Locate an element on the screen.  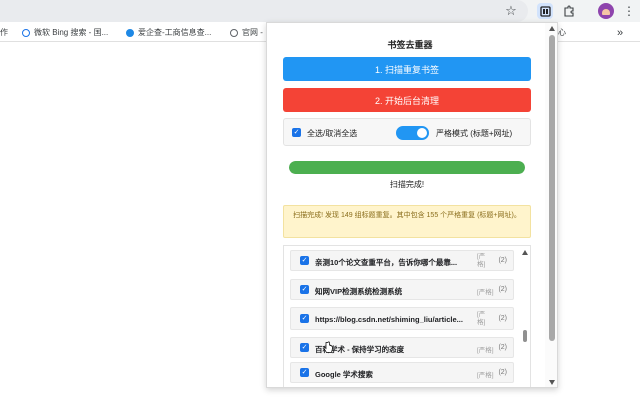
list-item: ✓ 知网VIP检测系统检测系统 [严格] (2) is located at coordinates (402, 289).